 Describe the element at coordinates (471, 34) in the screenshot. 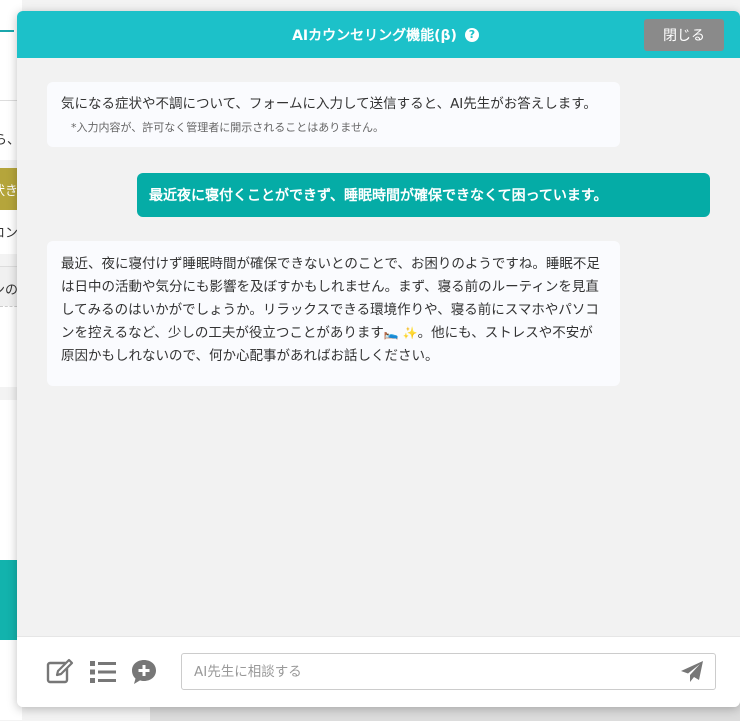

I see `question-circle-icon: ?` at that location.